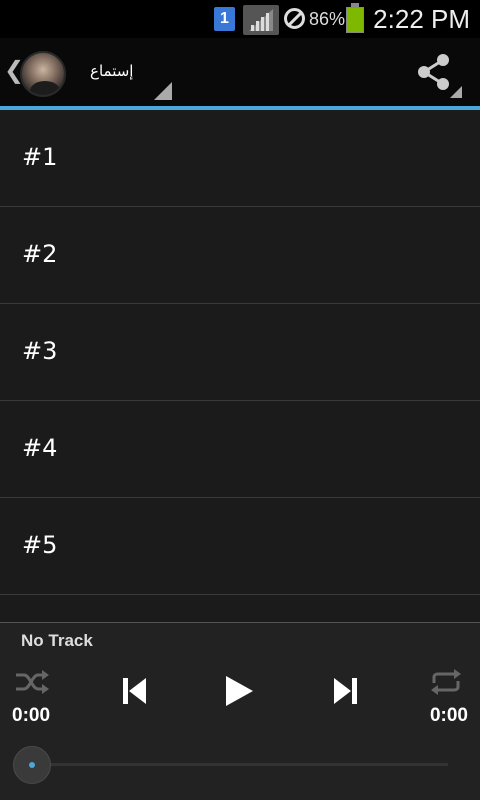  What do you see at coordinates (239, 764) in the screenshot?
I see `seek-bar` at bounding box center [239, 764].